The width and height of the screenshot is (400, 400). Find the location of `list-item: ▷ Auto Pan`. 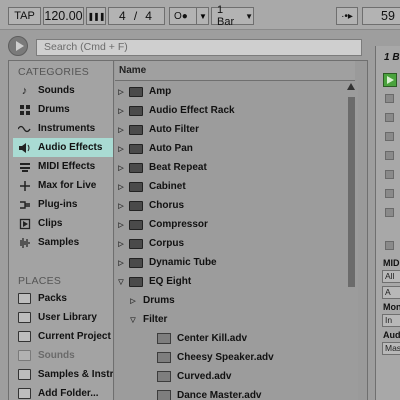

list-item: ▷ Auto Pan is located at coordinates (231, 148).